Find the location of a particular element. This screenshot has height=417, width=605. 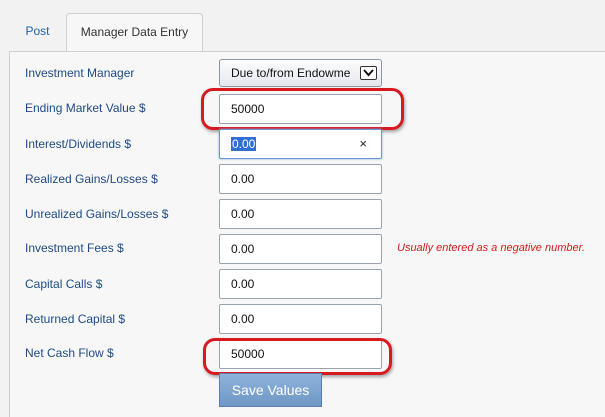

unrealized-gains-input: 0.00 is located at coordinates (300, 214).